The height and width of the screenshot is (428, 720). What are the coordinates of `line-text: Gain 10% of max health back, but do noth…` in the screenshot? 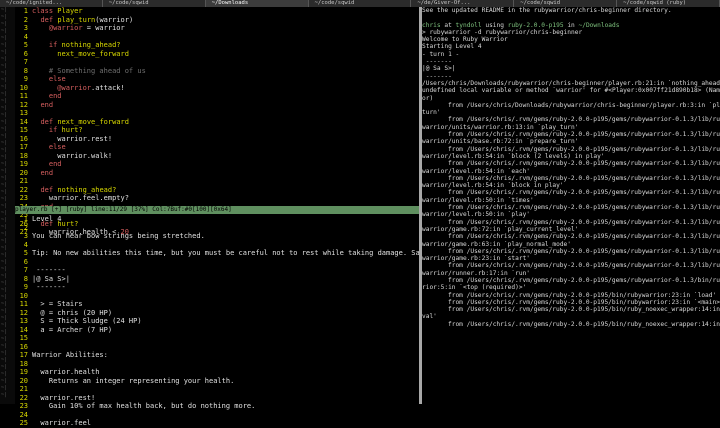 It's located at (144, 406).